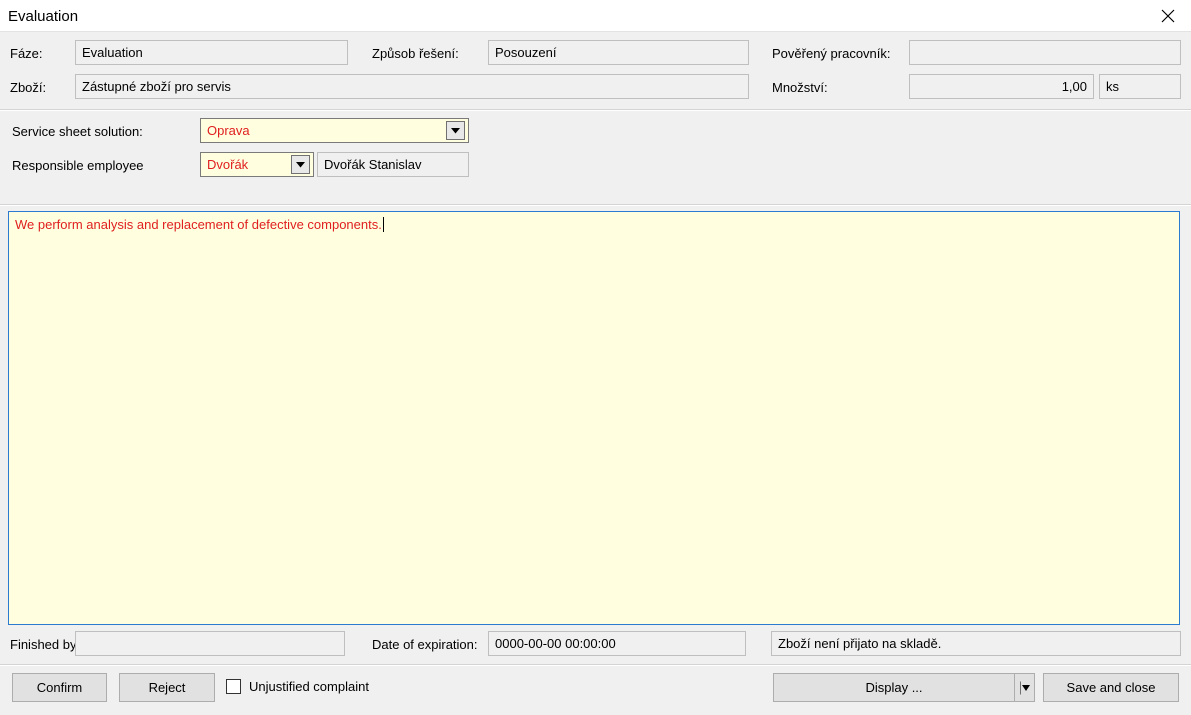 Image resolution: width=1191 pixels, height=715 pixels. I want to click on solution-label: Service sheet solution:, so click(77, 131).